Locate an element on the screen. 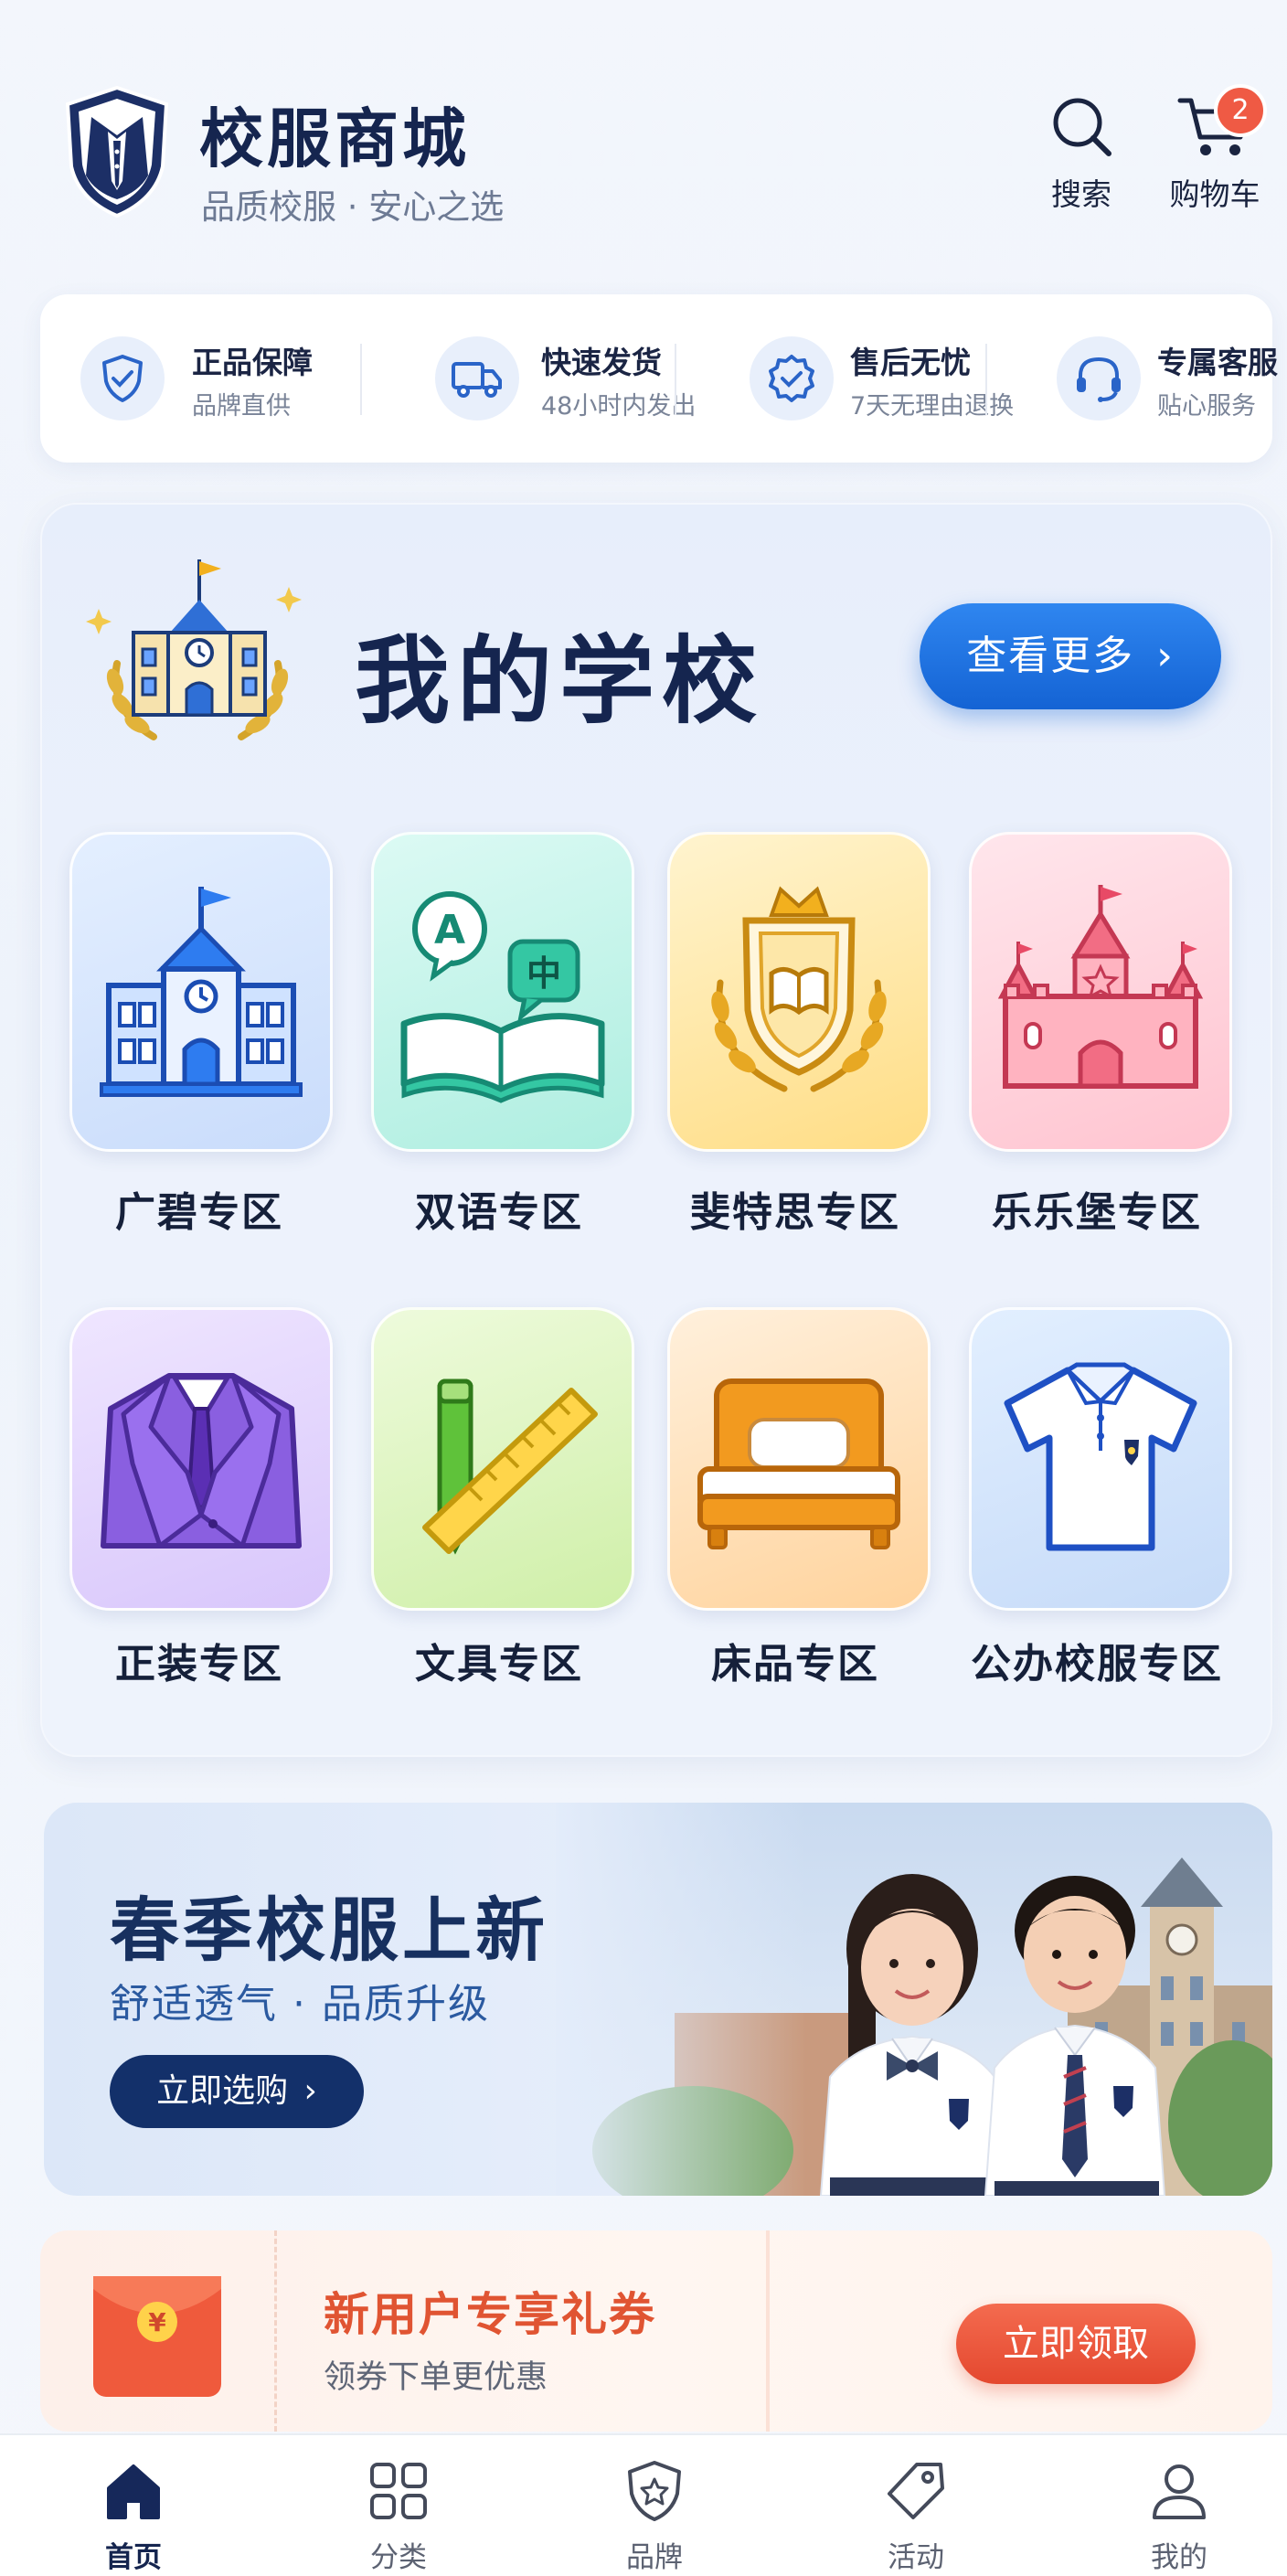 This screenshot has width=1287, height=2576. zone-tile-bedding is located at coordinates (799, 1459).